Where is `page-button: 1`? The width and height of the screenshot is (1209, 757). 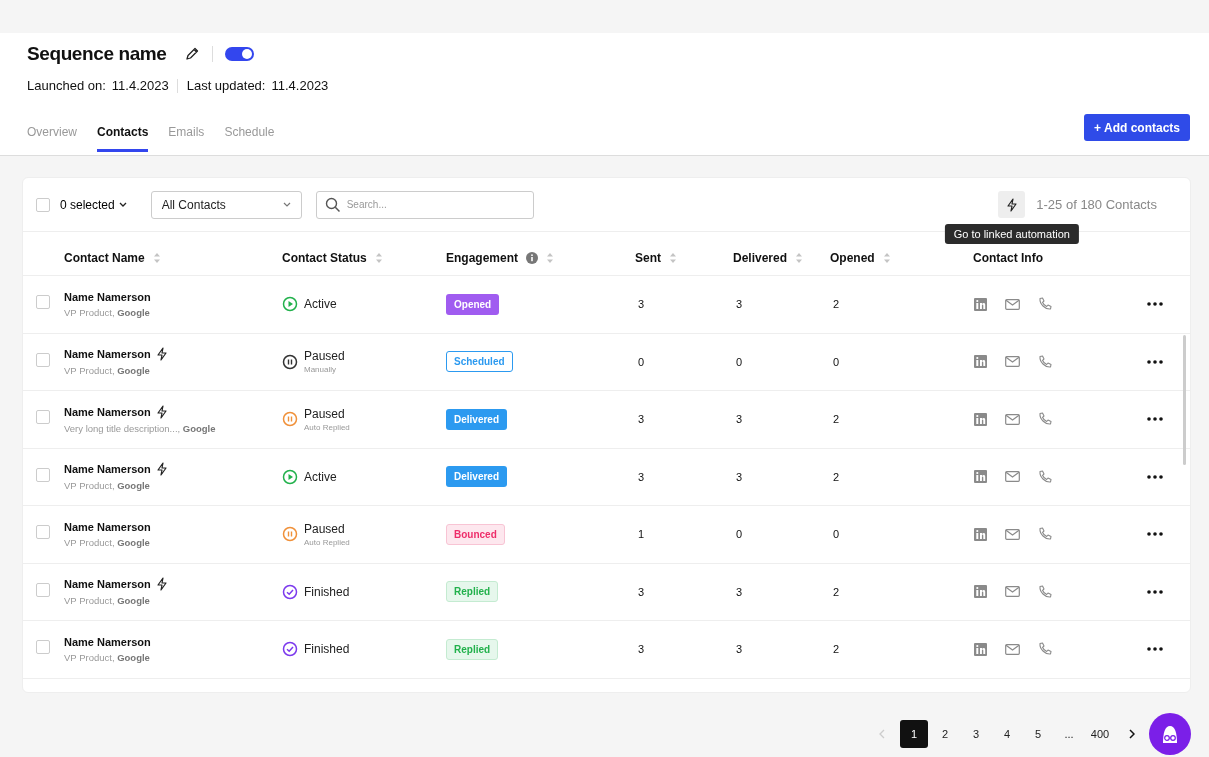 page-button: 1 is located at coordinates (914, 734).